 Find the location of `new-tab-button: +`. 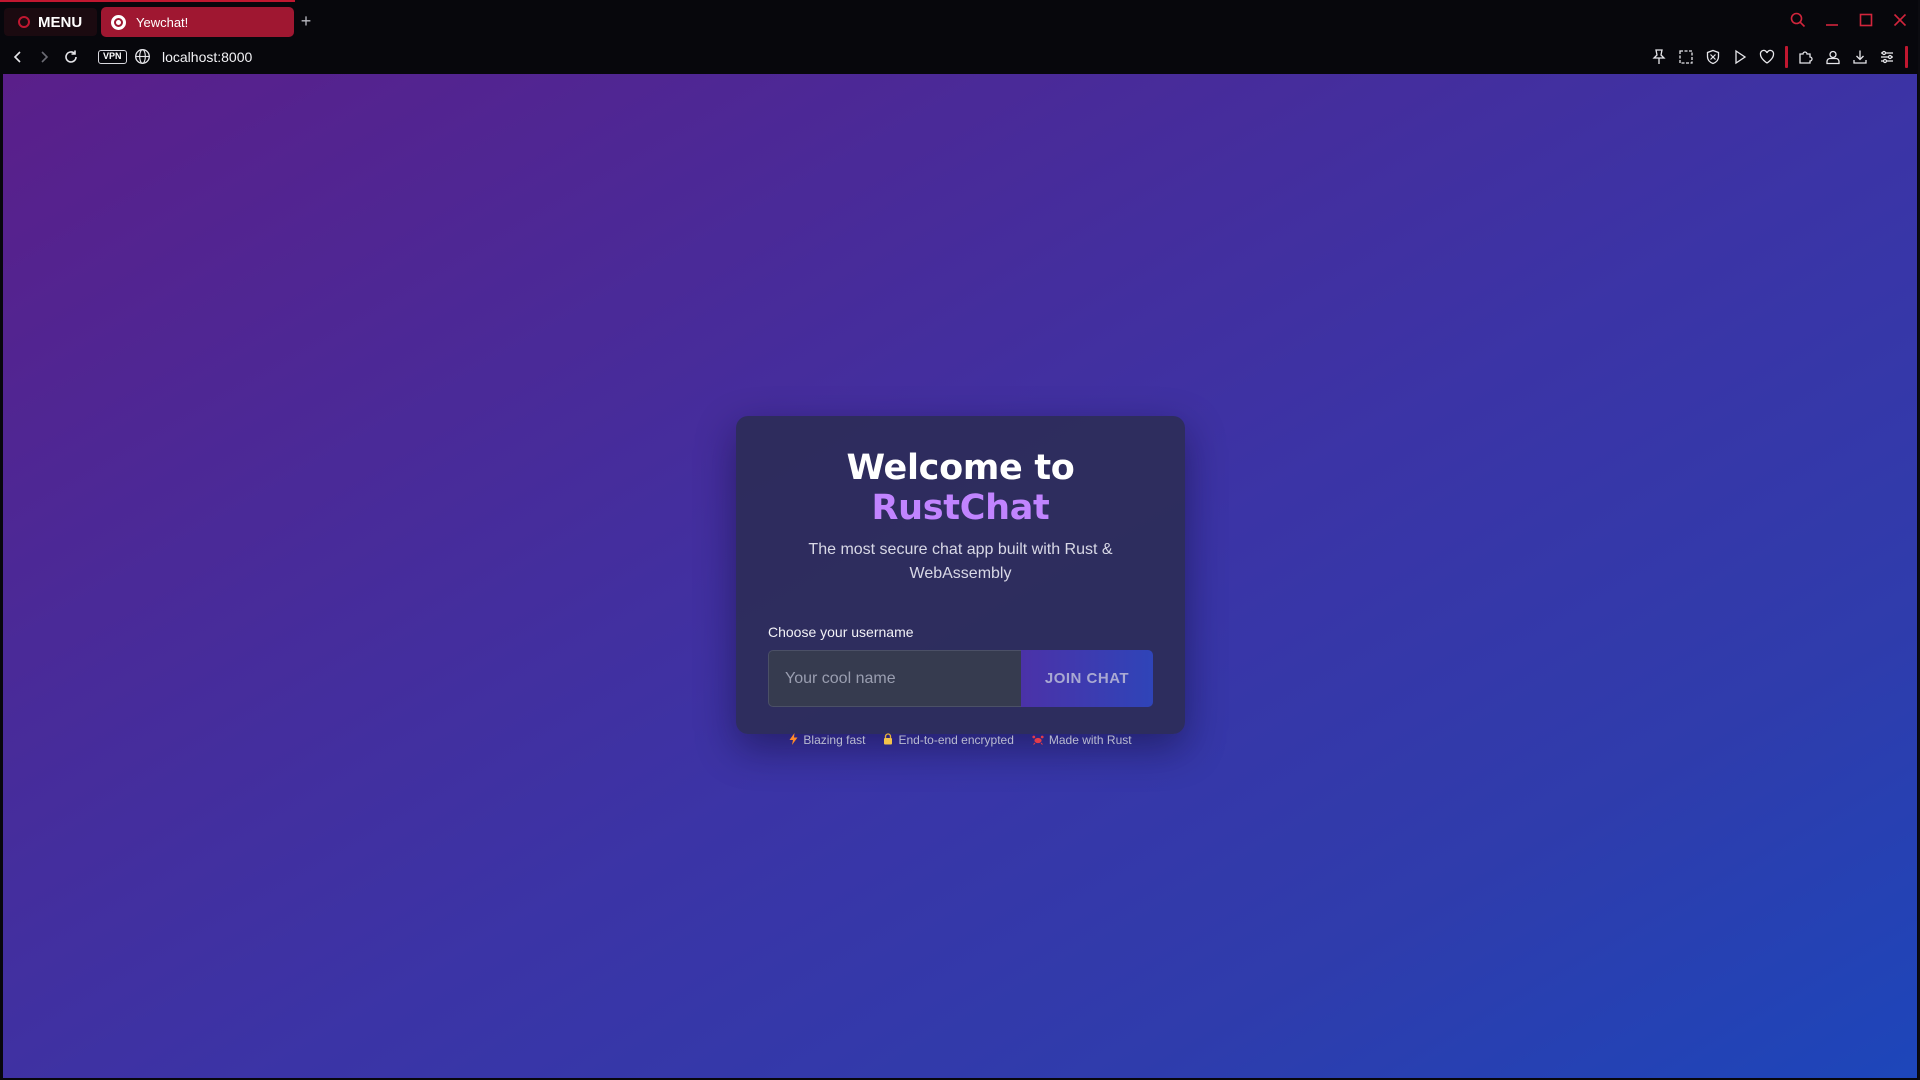

new-tab-button: + is located at coordinates (306, 21).